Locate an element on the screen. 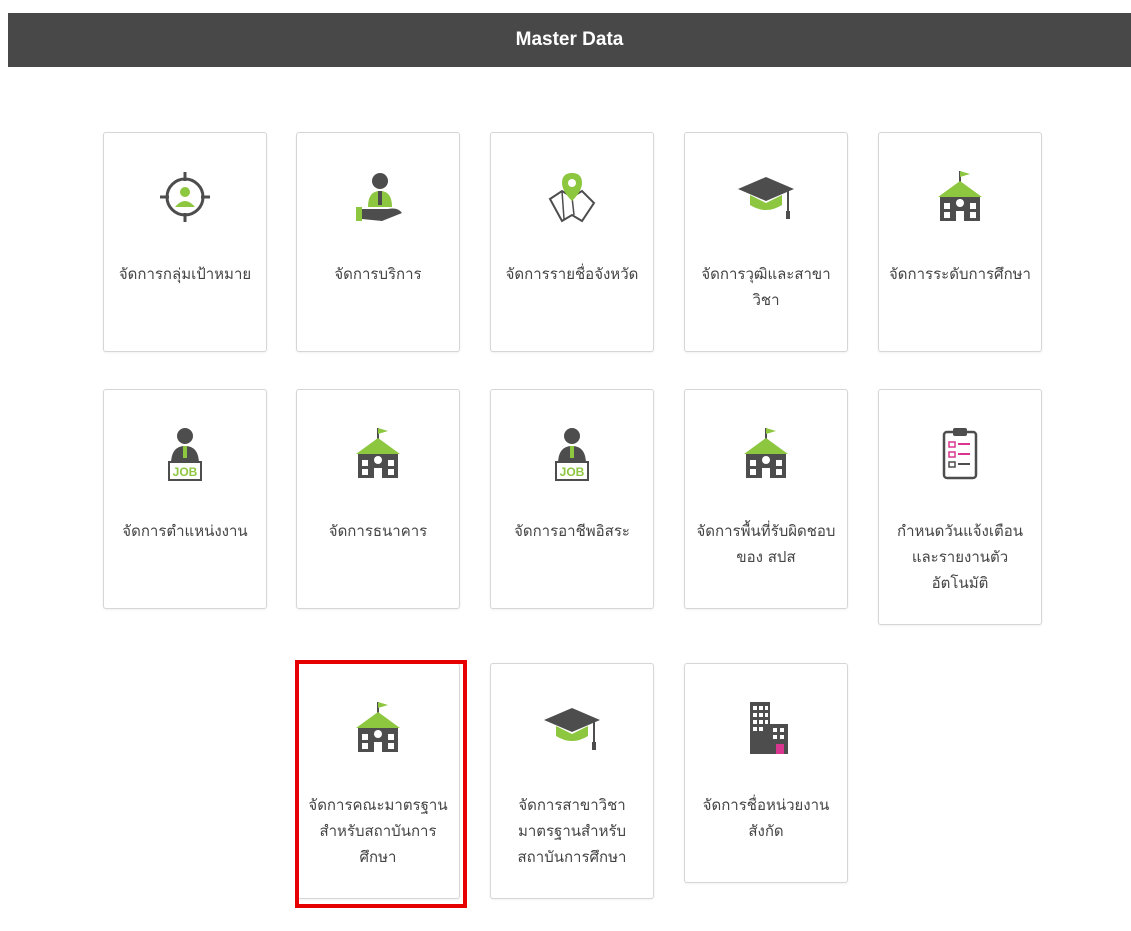 The image size is (1131, 931). card-label: จัดการตำแหน่งงาน is located at coordinates (185, 531).